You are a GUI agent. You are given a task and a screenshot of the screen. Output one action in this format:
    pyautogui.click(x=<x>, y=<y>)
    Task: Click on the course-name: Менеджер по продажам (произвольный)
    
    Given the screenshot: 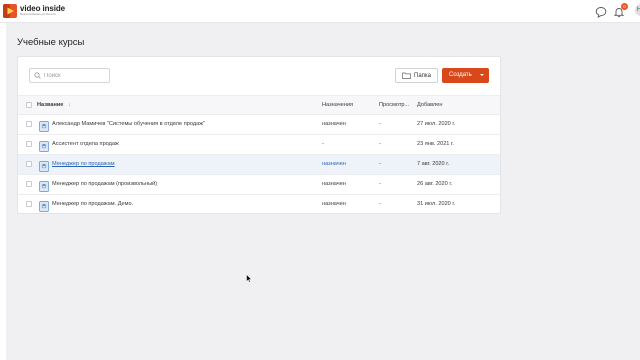 What is the action you would take?
    pyautogui.click(x=104, y=184)
    